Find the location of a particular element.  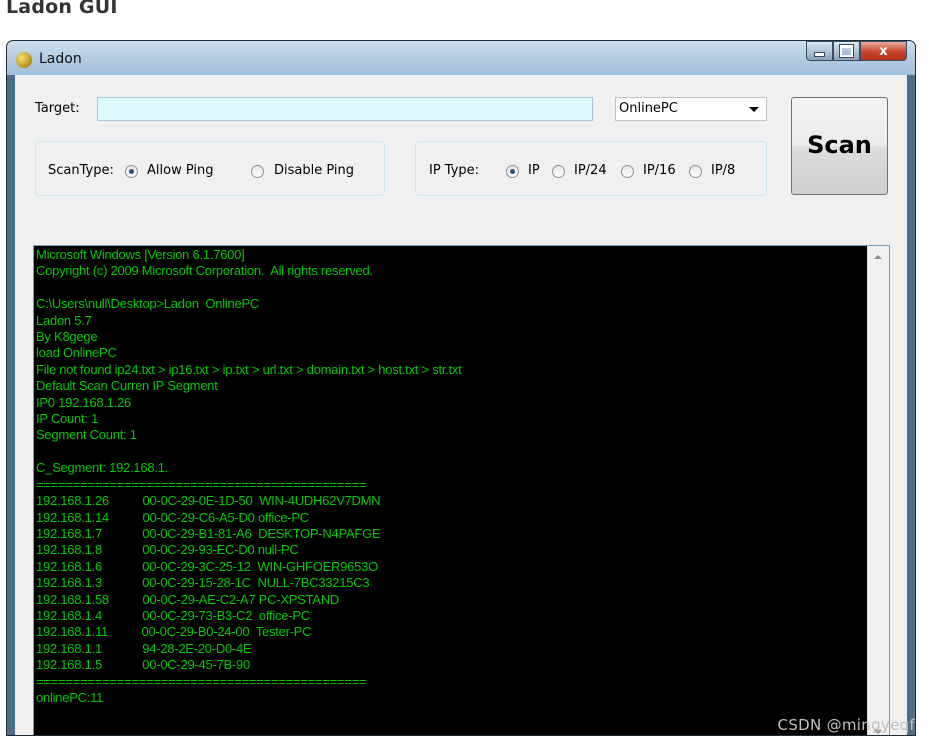

window-title: Ladon is located at coordinates (60, 59).